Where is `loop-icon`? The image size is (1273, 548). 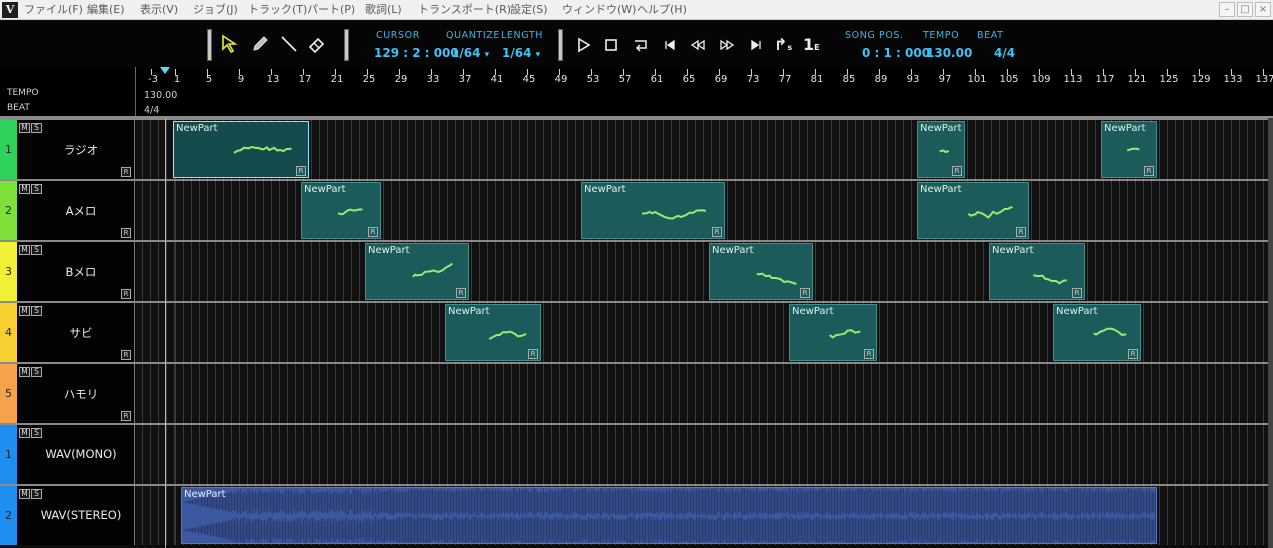 loop-icon is located at coordinates (641, 45).